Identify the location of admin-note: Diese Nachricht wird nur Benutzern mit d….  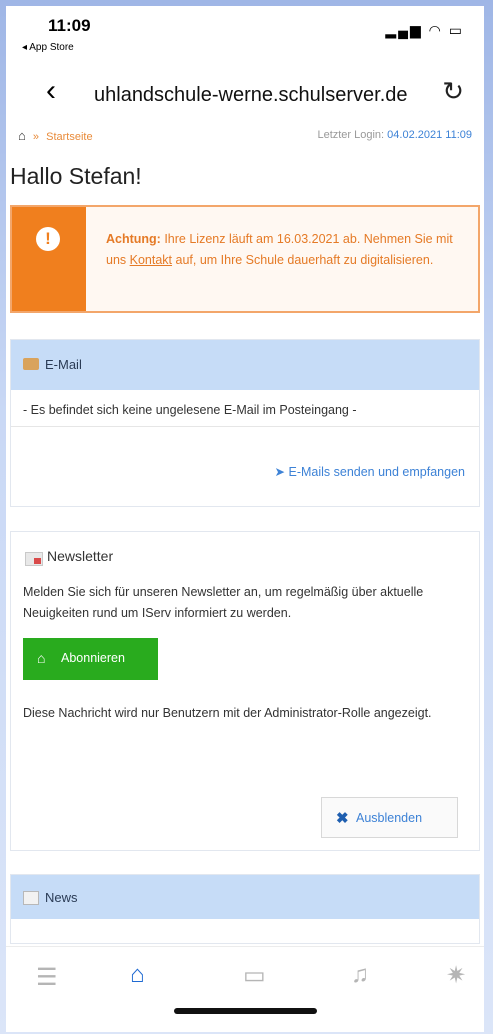
(227, 713).